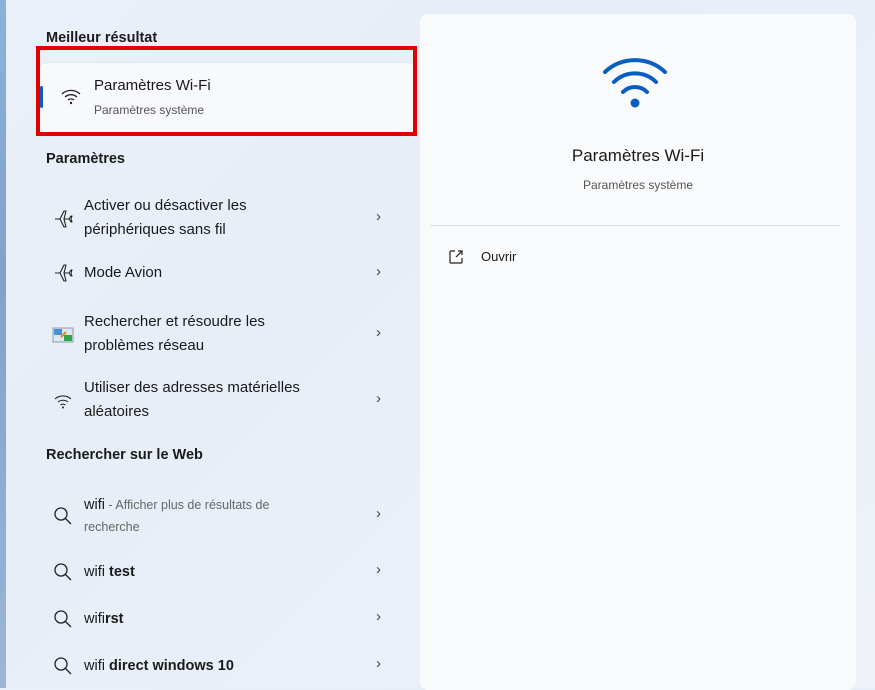 The height and width of the screenshot is (690, 875). I want to click on web-result-hint-line2: recherche, so click(112, 527).